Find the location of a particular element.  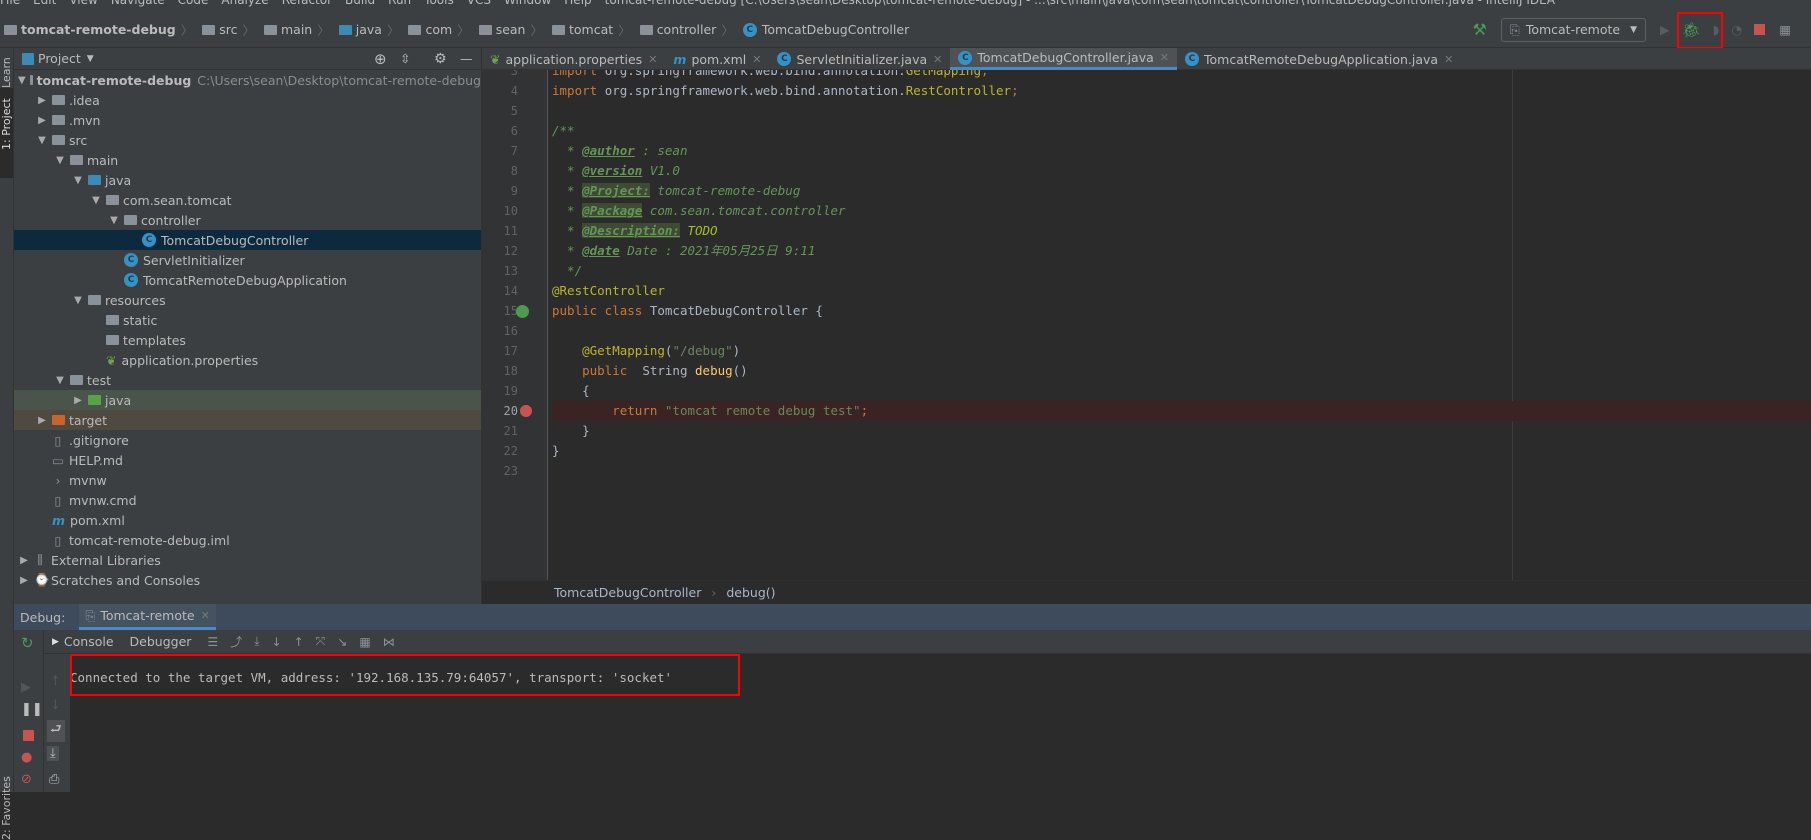

tree-item: C TomcatRemoteDebugApplication is located at coordinates (247, 280).